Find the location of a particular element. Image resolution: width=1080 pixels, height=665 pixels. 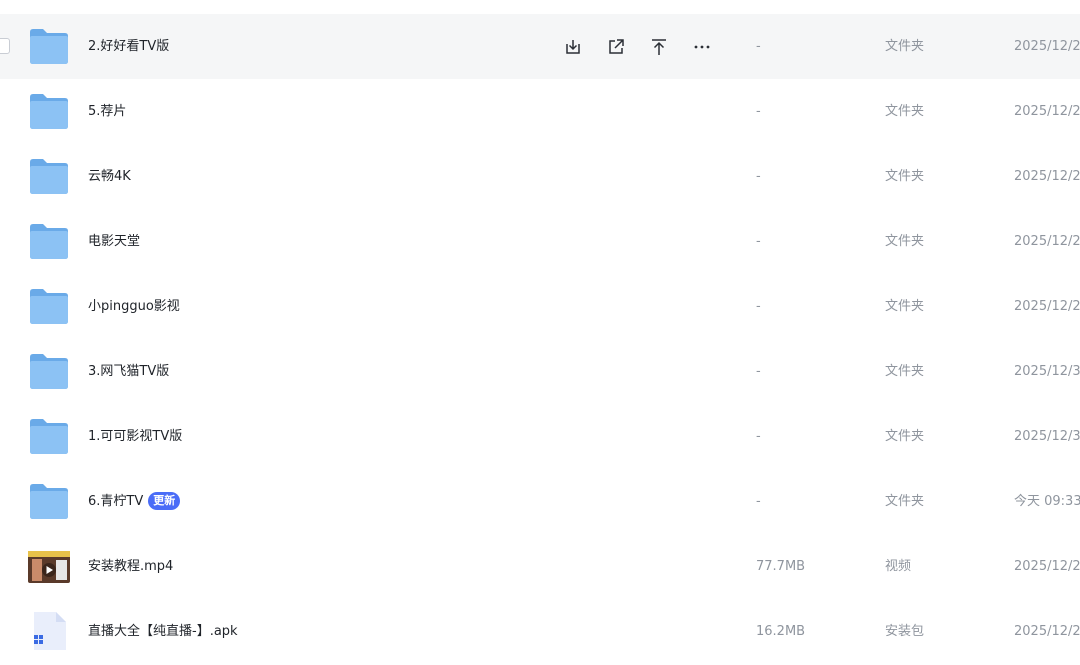

file-type: 视频 is located at coordinates (898, 566).